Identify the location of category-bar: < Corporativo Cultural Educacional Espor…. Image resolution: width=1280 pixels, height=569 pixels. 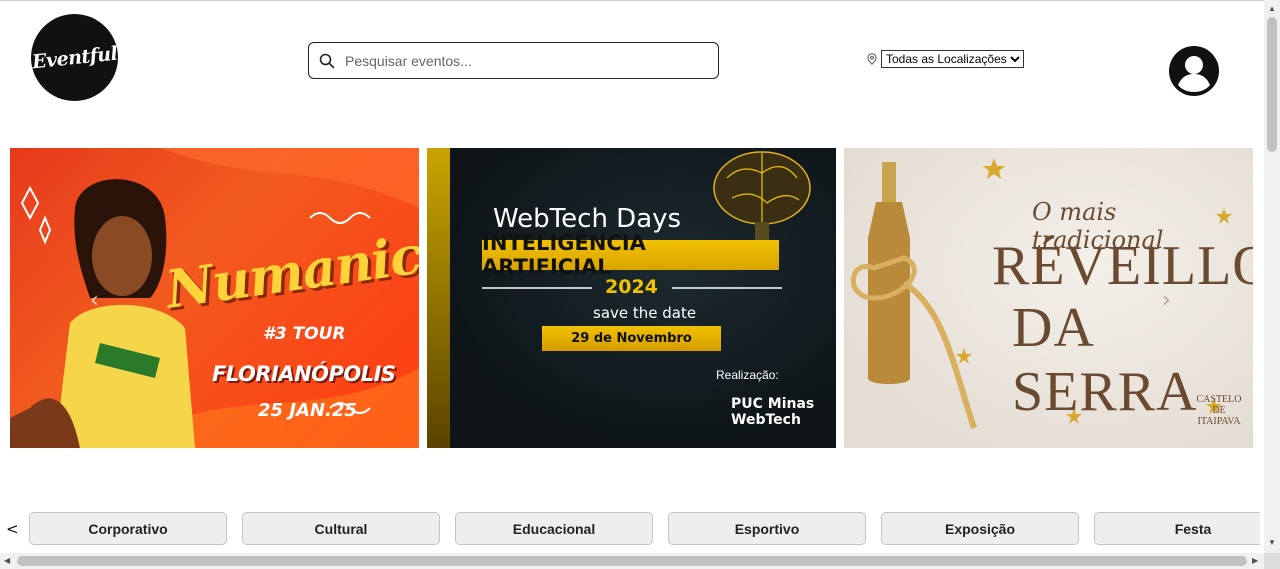
(630, 529).